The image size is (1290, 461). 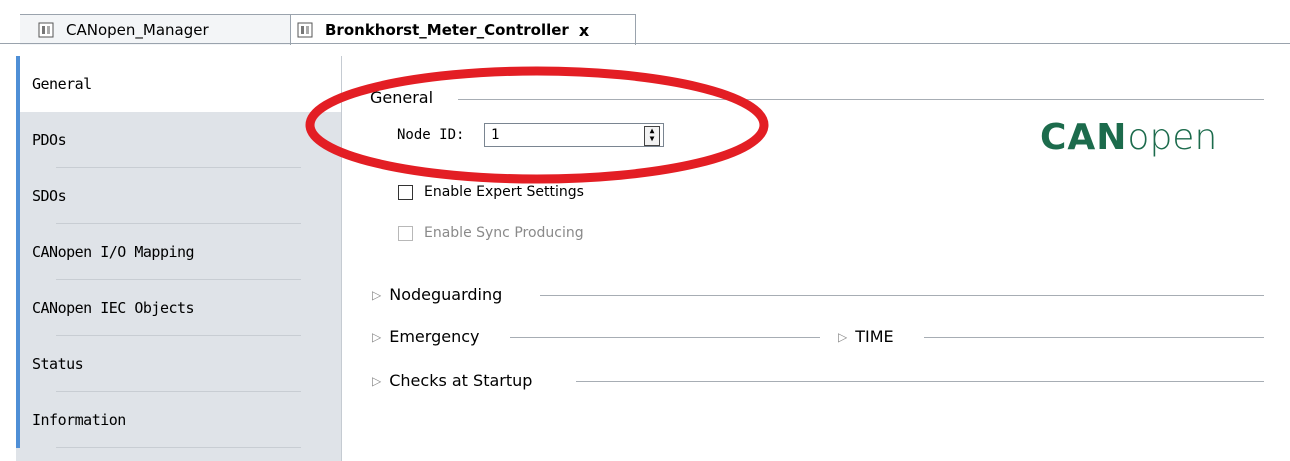 I want to click on section-label: Nodeguarding, so click(x=446, y=294).